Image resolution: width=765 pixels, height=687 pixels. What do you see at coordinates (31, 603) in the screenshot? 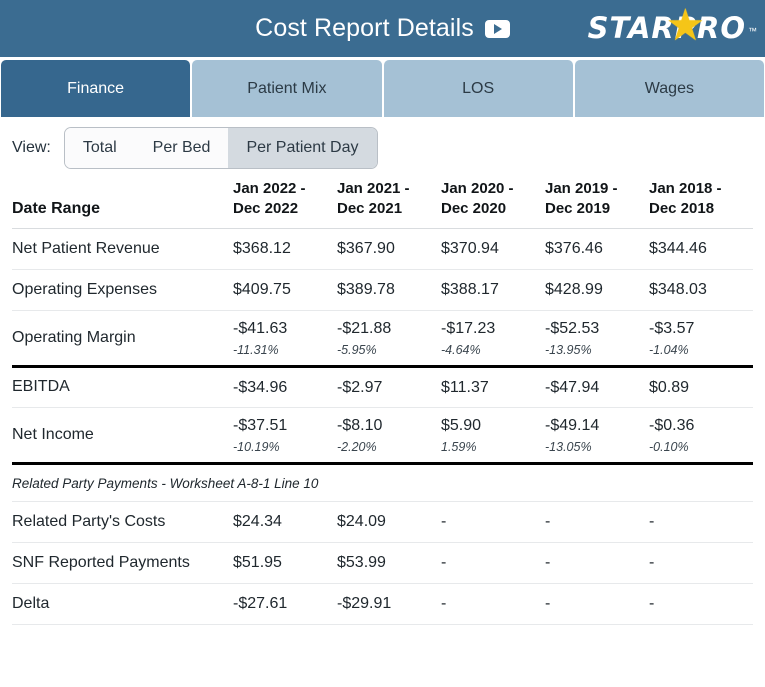
I see `related-row-label-delta: Delta` at bounding box center [31, 603].